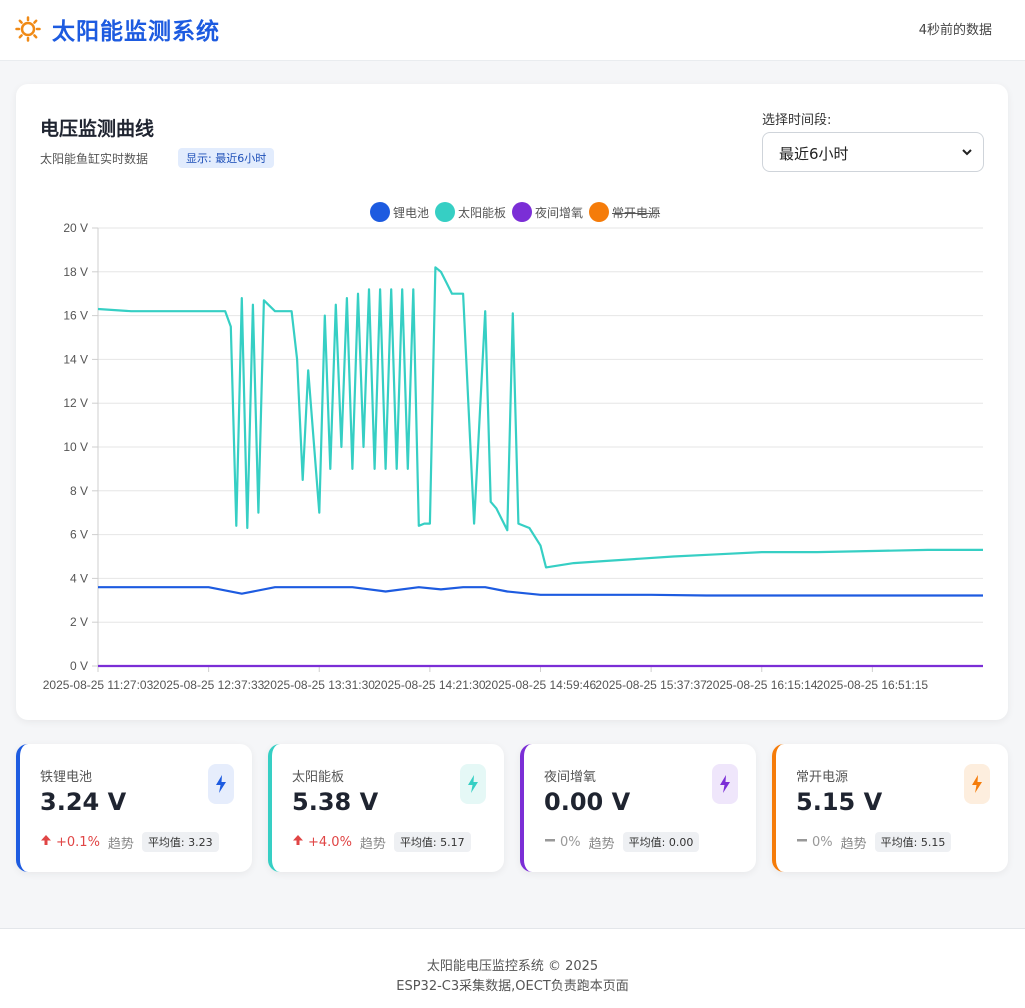  I want to click on x-tick-label: 2025-08-25 14:59:46, so click(541, 685).